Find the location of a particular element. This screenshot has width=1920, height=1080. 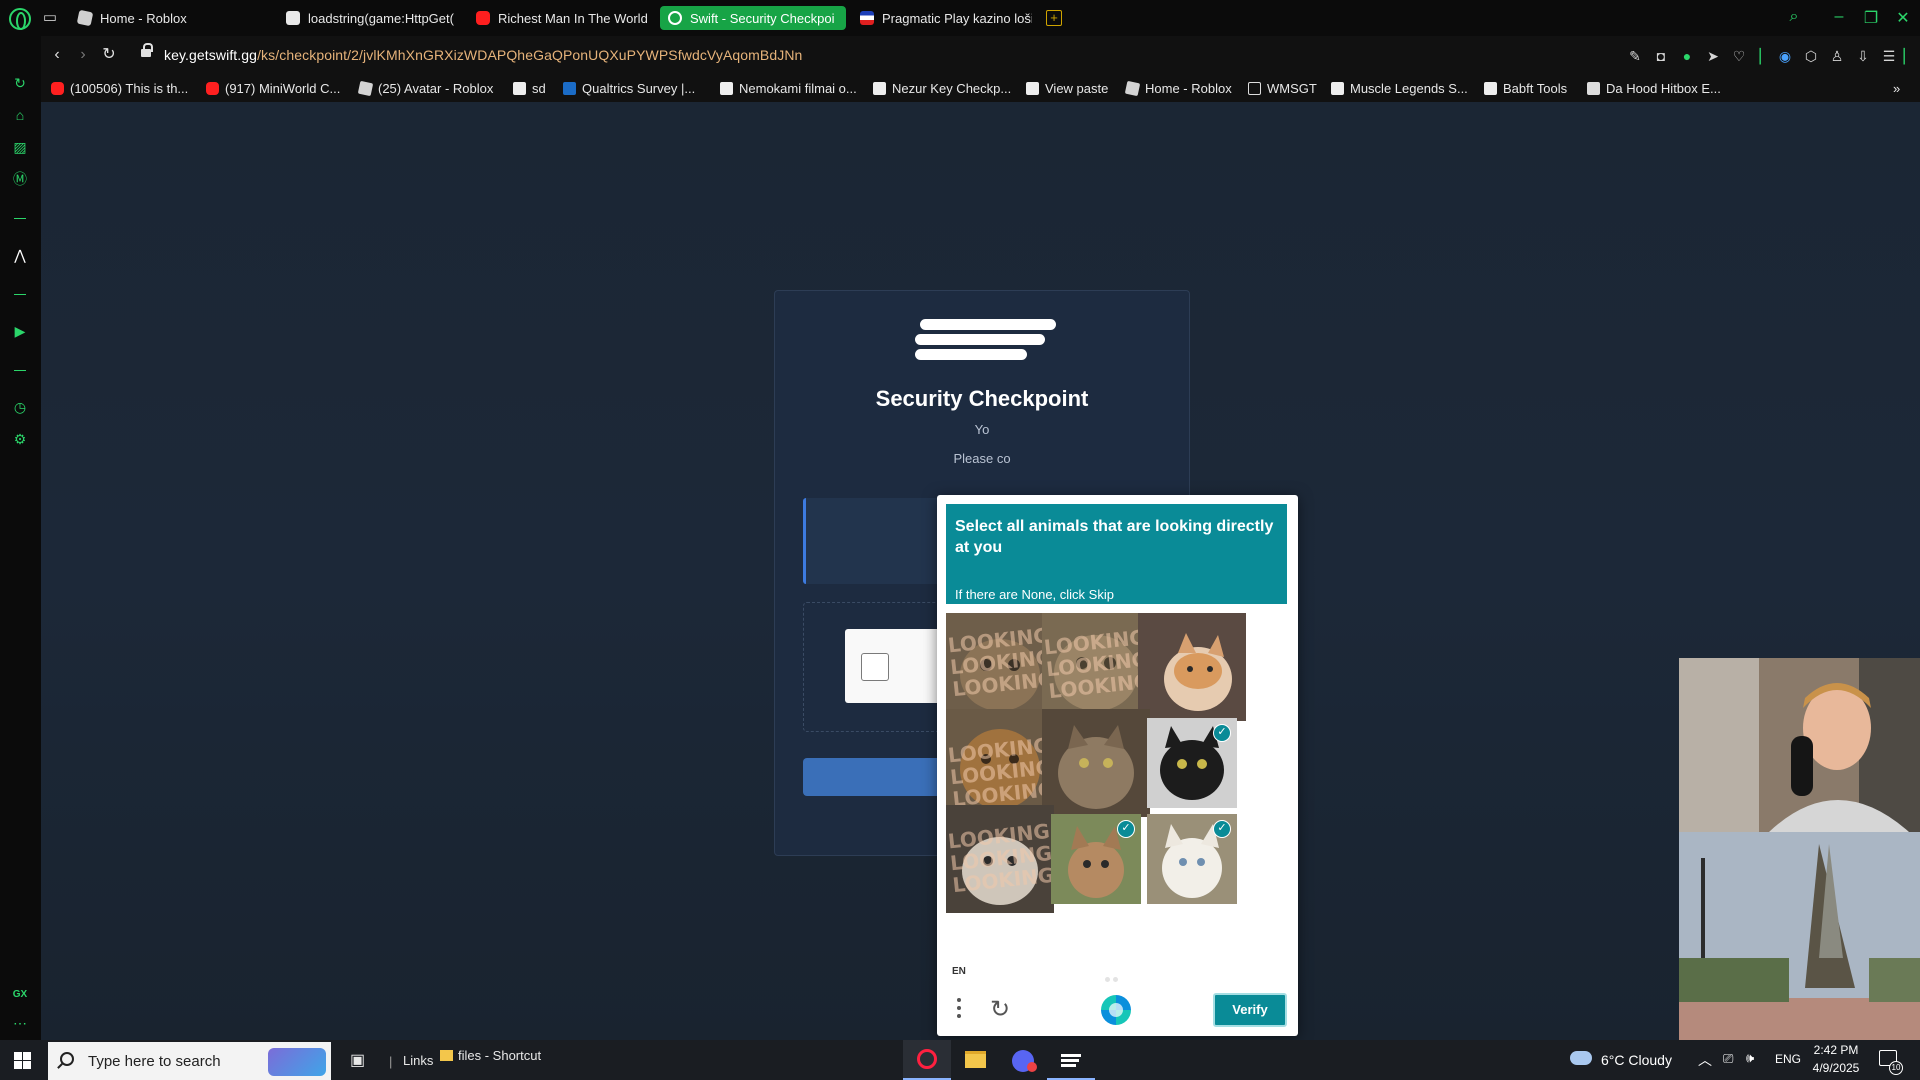

links-toolbar: Links is located at coordinates (418, 1060).